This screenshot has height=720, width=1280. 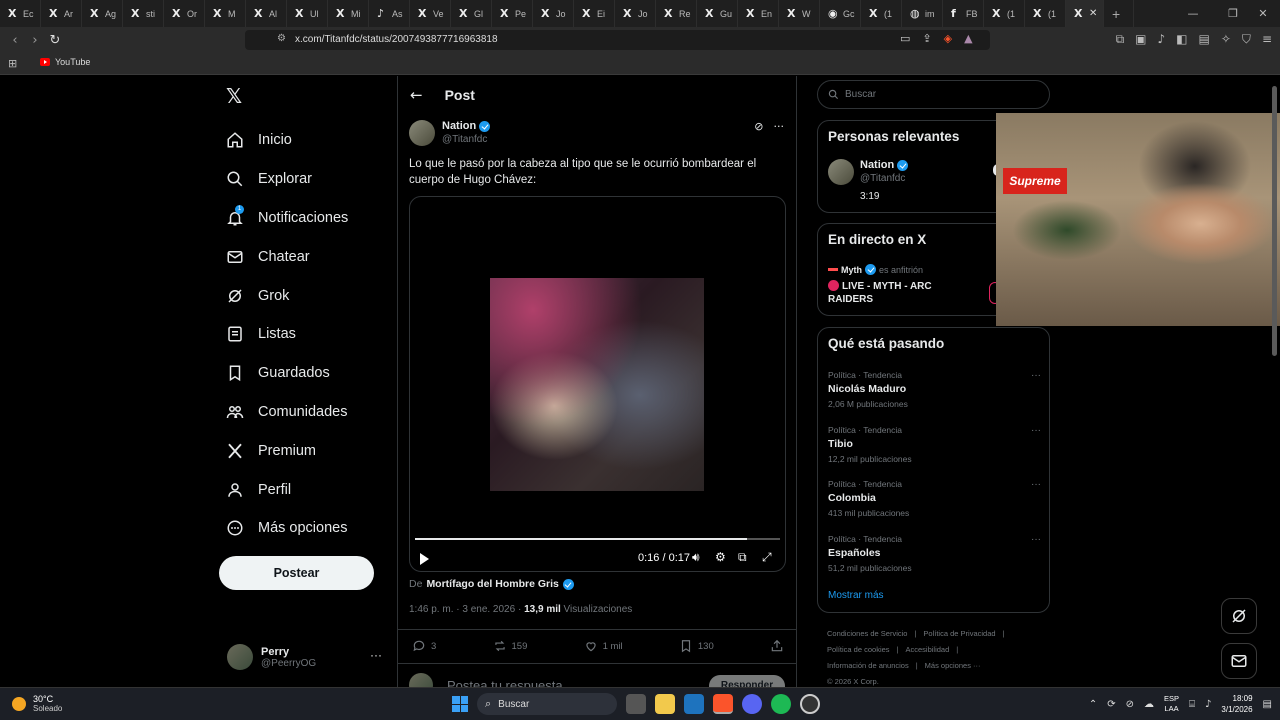 What do you see at coordinates (856, 595) in the screenshot?
I see `show-more-link: Mostrar más` at bounding box center [856, 595].